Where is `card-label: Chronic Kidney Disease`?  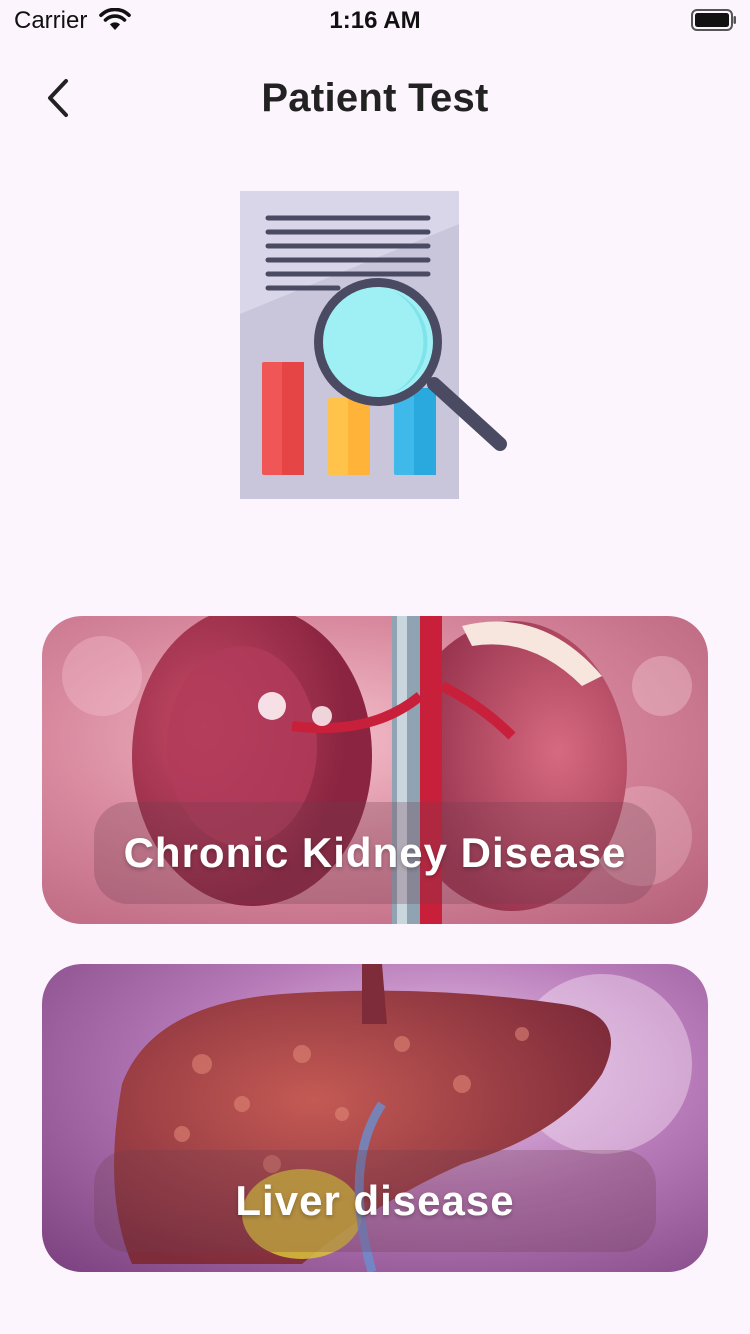
card-label: Chronic Kidney Disease is located at coordinates (375, 852).